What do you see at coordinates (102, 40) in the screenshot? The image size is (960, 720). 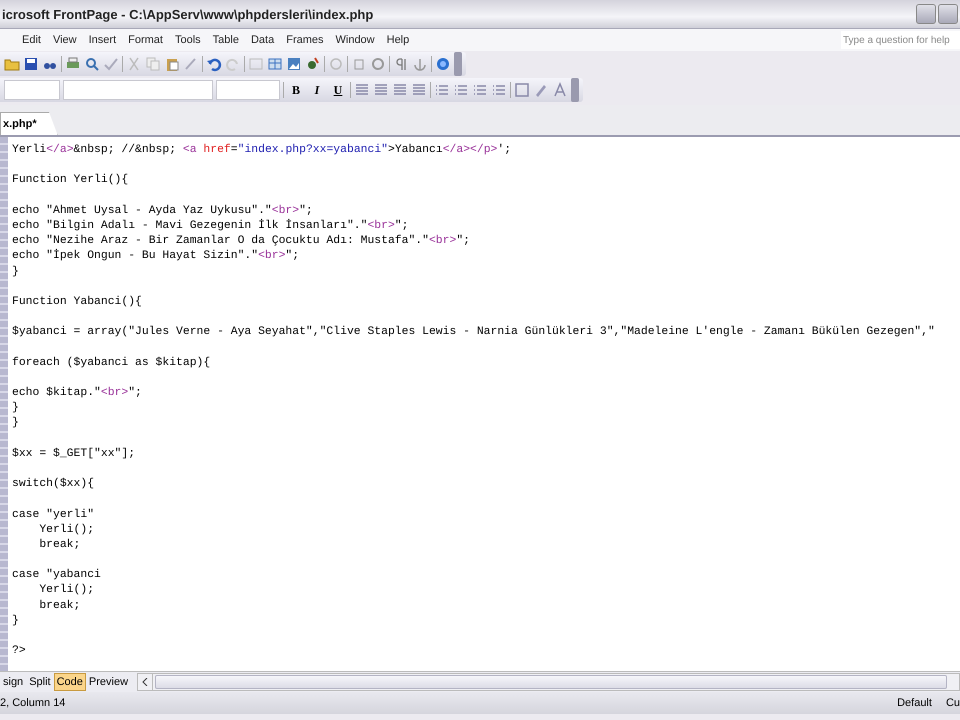 I see `menu-item: Insert` at bounding box center [102, 40].